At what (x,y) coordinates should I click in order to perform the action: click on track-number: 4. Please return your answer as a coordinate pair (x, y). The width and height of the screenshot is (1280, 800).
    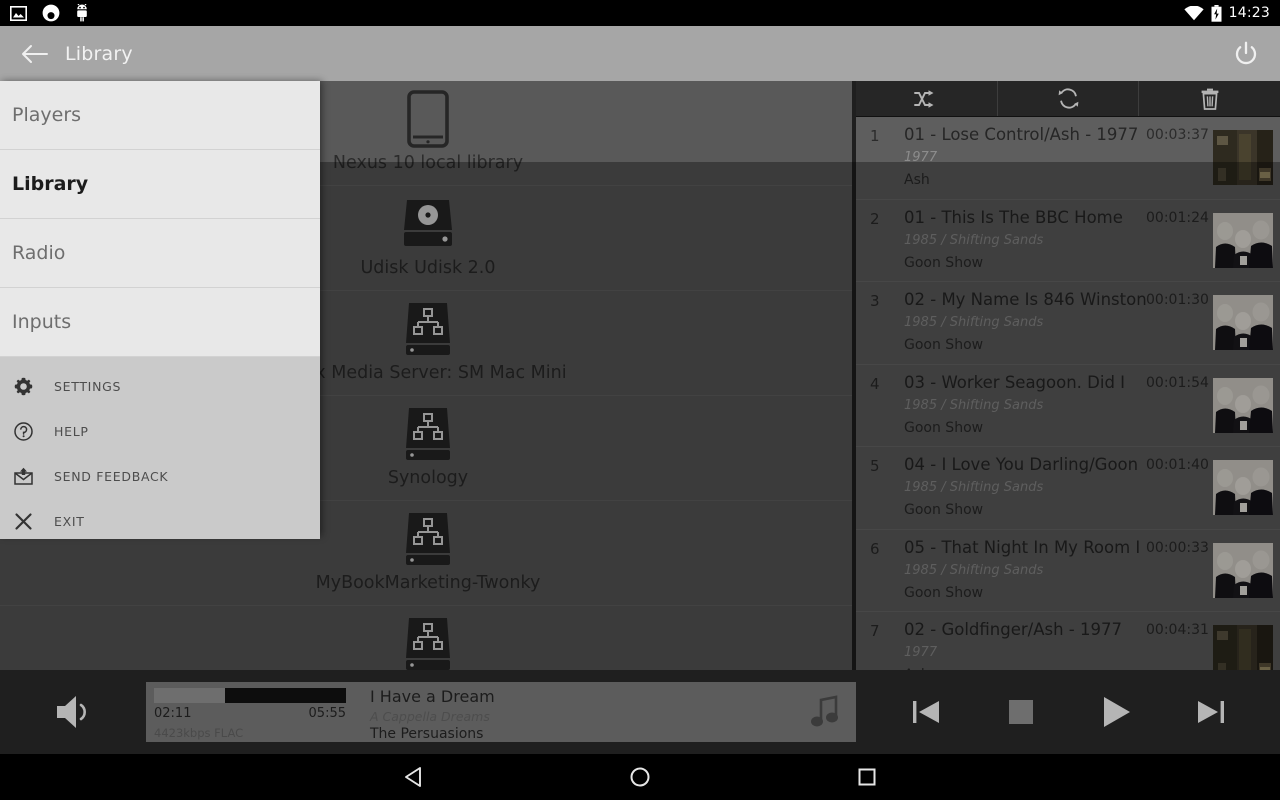
    Looking at the image, I should click on (875, 383).